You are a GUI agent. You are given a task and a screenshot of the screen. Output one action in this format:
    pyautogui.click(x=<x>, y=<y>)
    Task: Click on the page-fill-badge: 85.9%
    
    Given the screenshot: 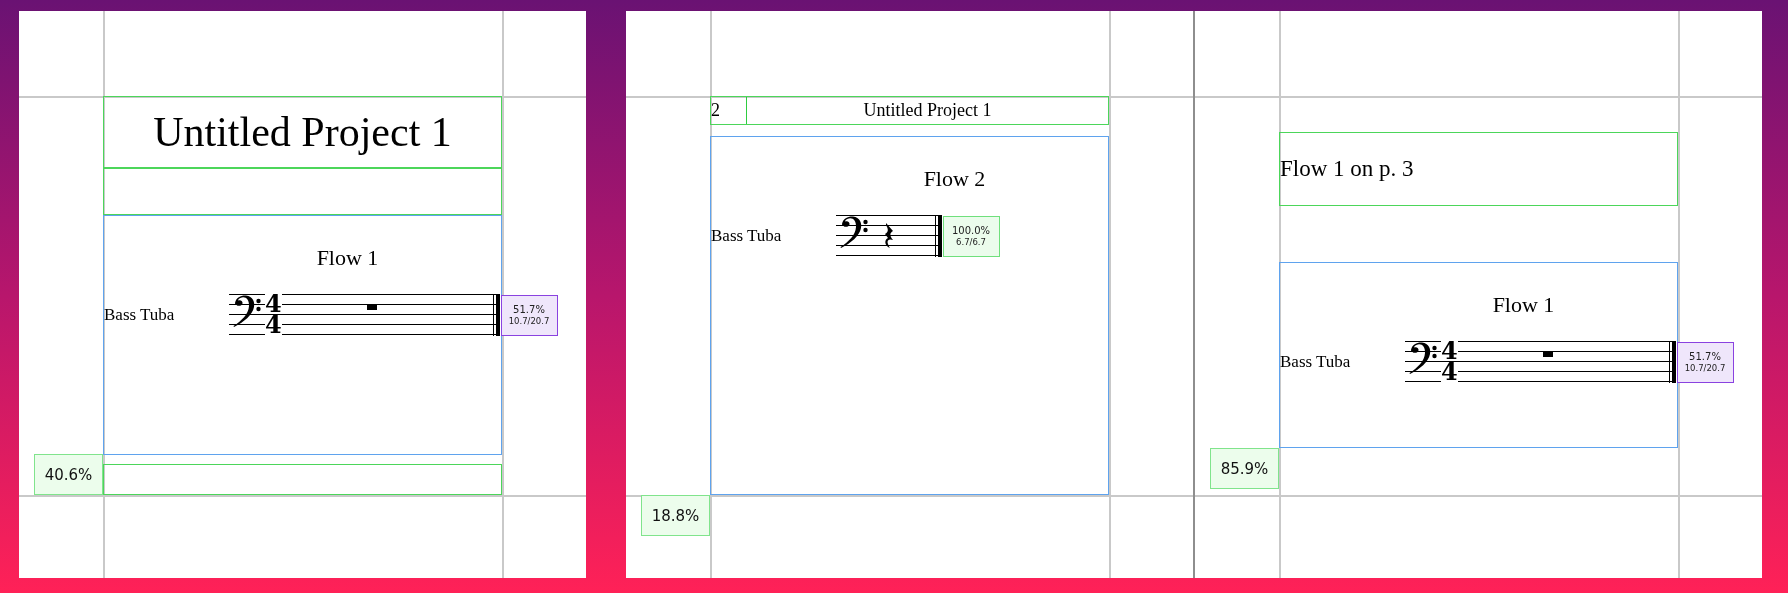 What is the action you would take?
    pyautogui.click(x=1244, y=468)
    